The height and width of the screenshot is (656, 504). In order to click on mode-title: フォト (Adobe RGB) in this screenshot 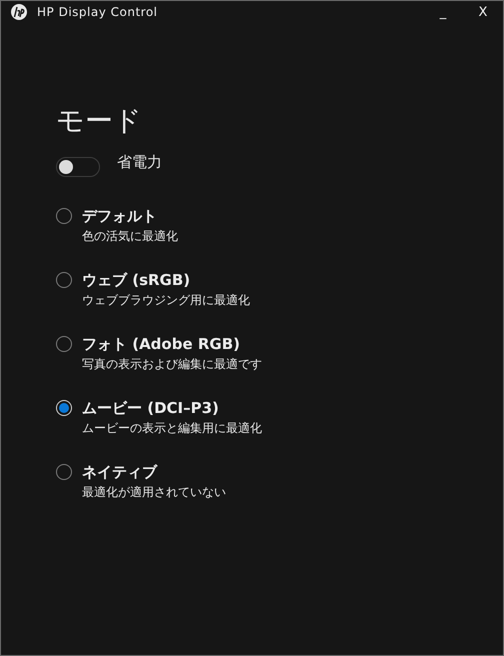, I will do `click(161, 344)`.